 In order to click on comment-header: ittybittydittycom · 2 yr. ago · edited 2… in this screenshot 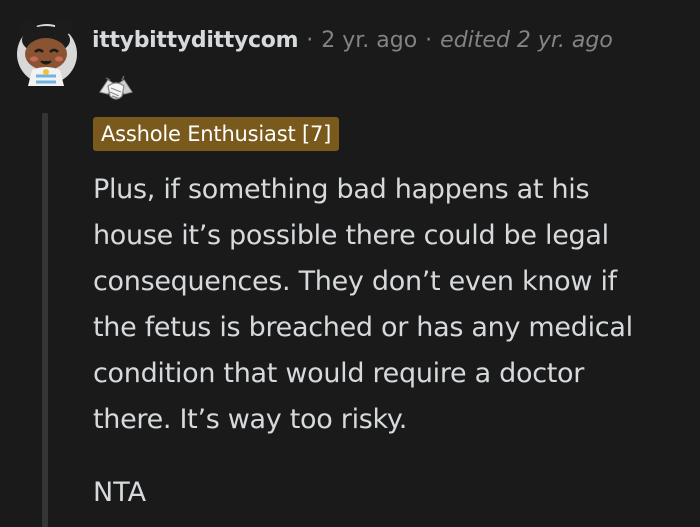, I will do `click(352, 46)`.